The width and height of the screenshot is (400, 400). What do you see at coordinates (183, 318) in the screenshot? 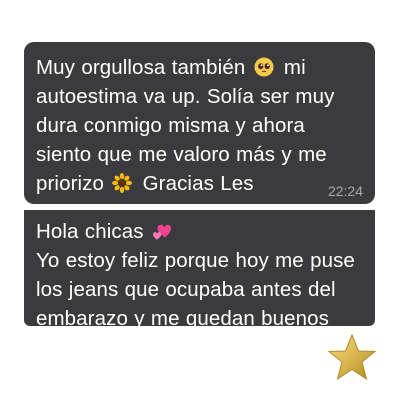
I see `message-line: embarazo y me quedan buenos` at bounding box center [183, 318].